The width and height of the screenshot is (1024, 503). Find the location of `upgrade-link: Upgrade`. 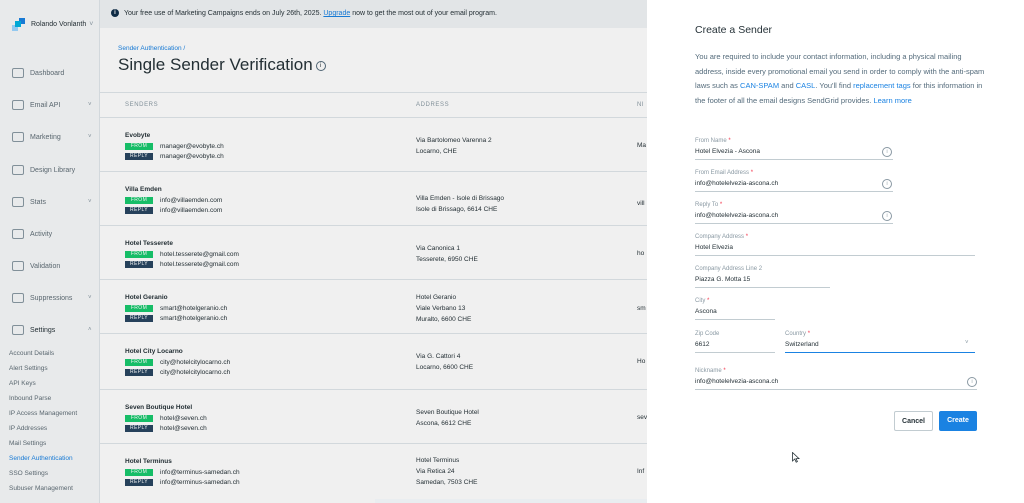

upgrade-link: Upgrade is located at coordinates (336, 13).